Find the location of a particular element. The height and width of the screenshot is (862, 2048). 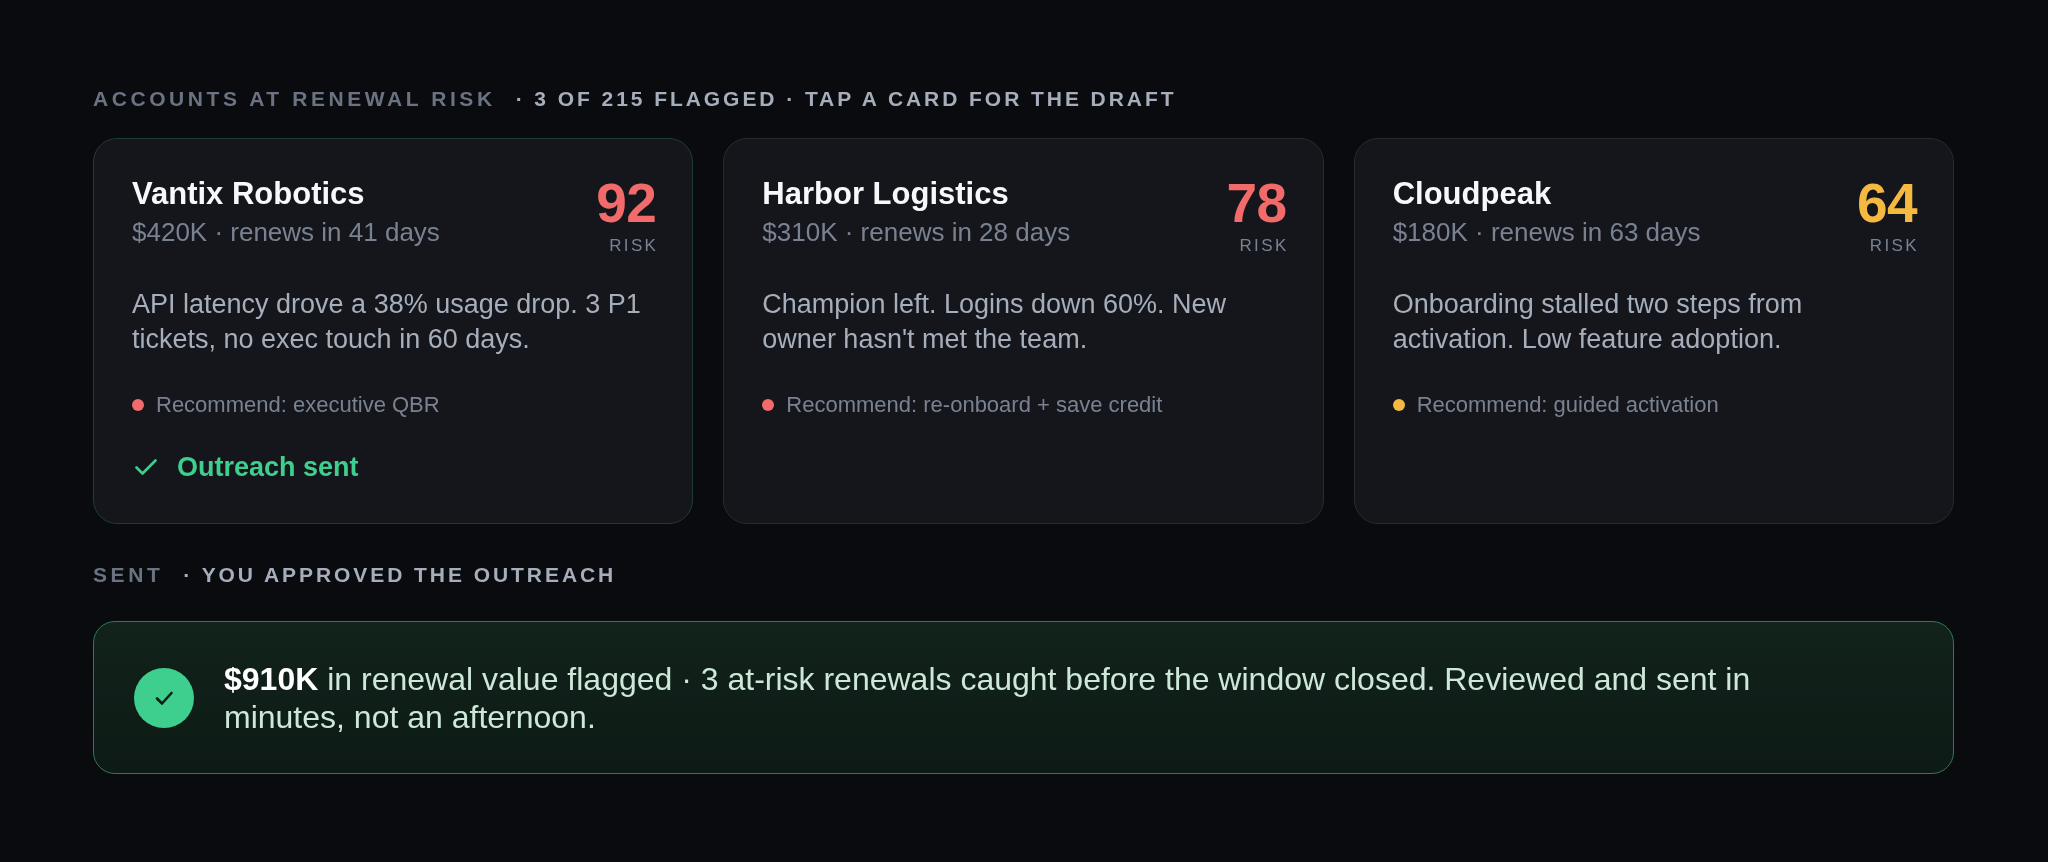

account-description: Onboarding stalled two steps from activation. Low feature adoption. is located at coordinates (1598, 322).